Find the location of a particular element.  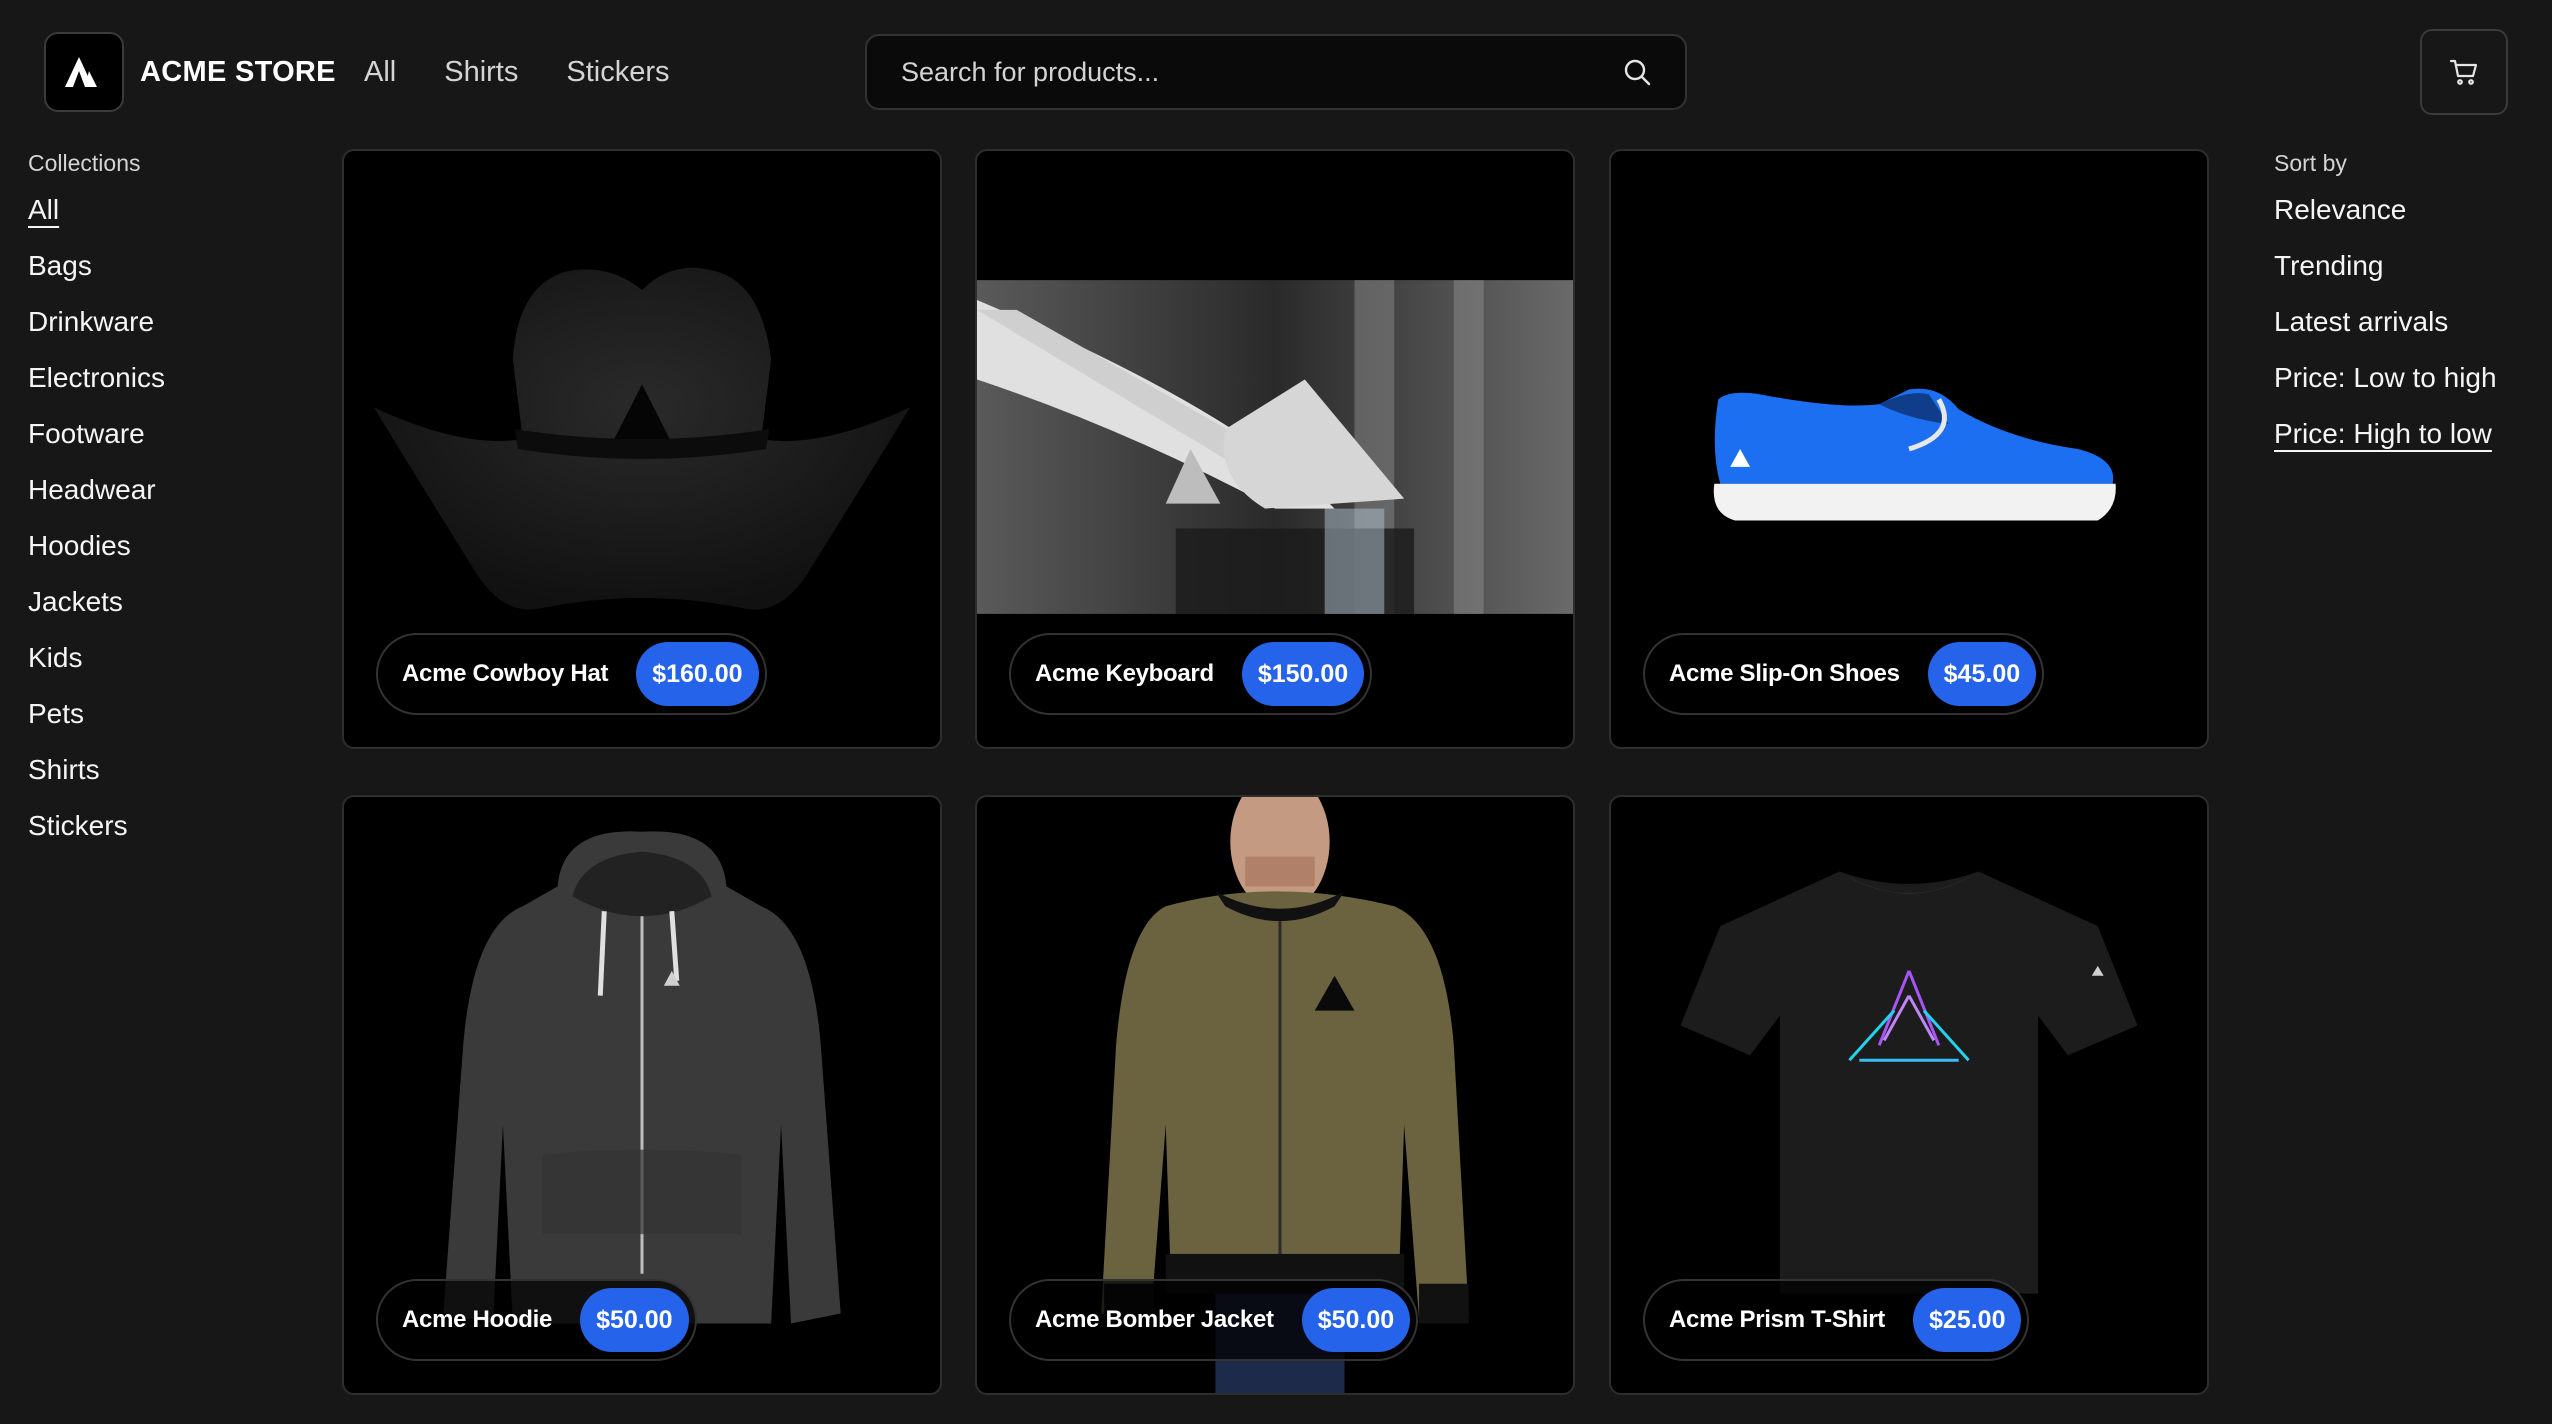

sort-relevance: Relevance is located at coordinates (2409, 220).